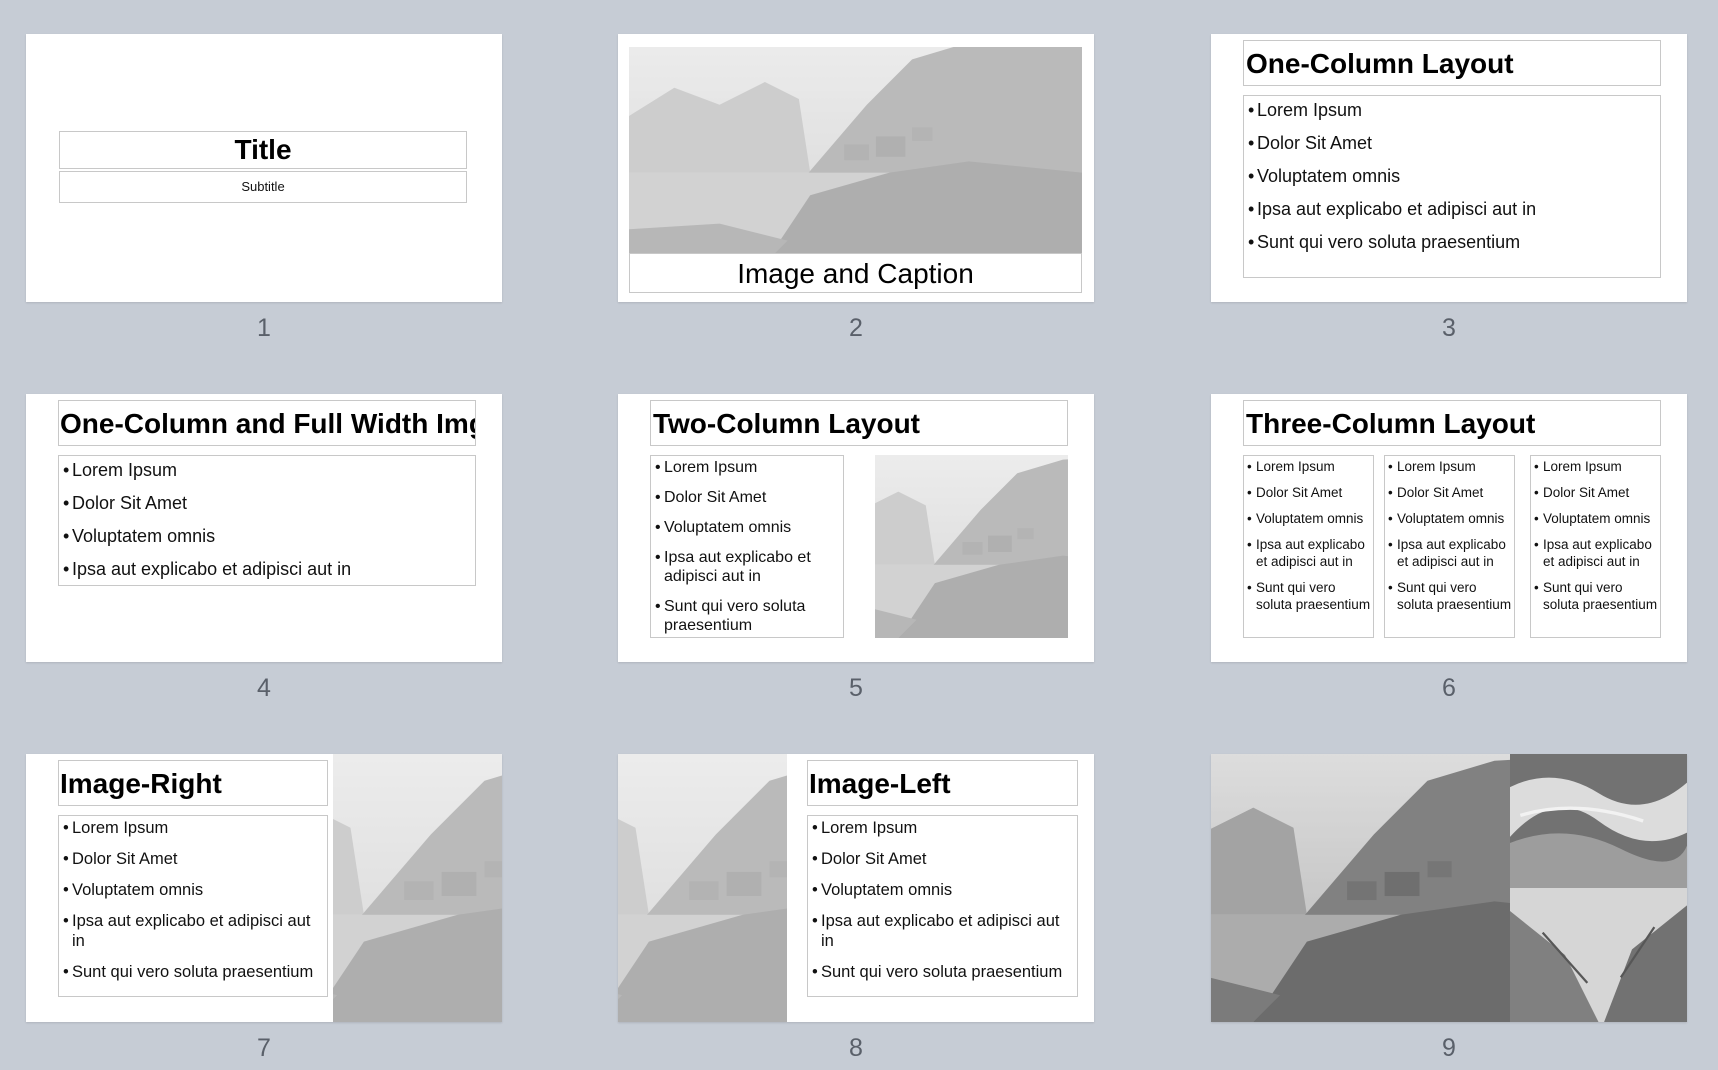  I want to click on title-placeholder: Two-Column Layout, so click(859, 423).